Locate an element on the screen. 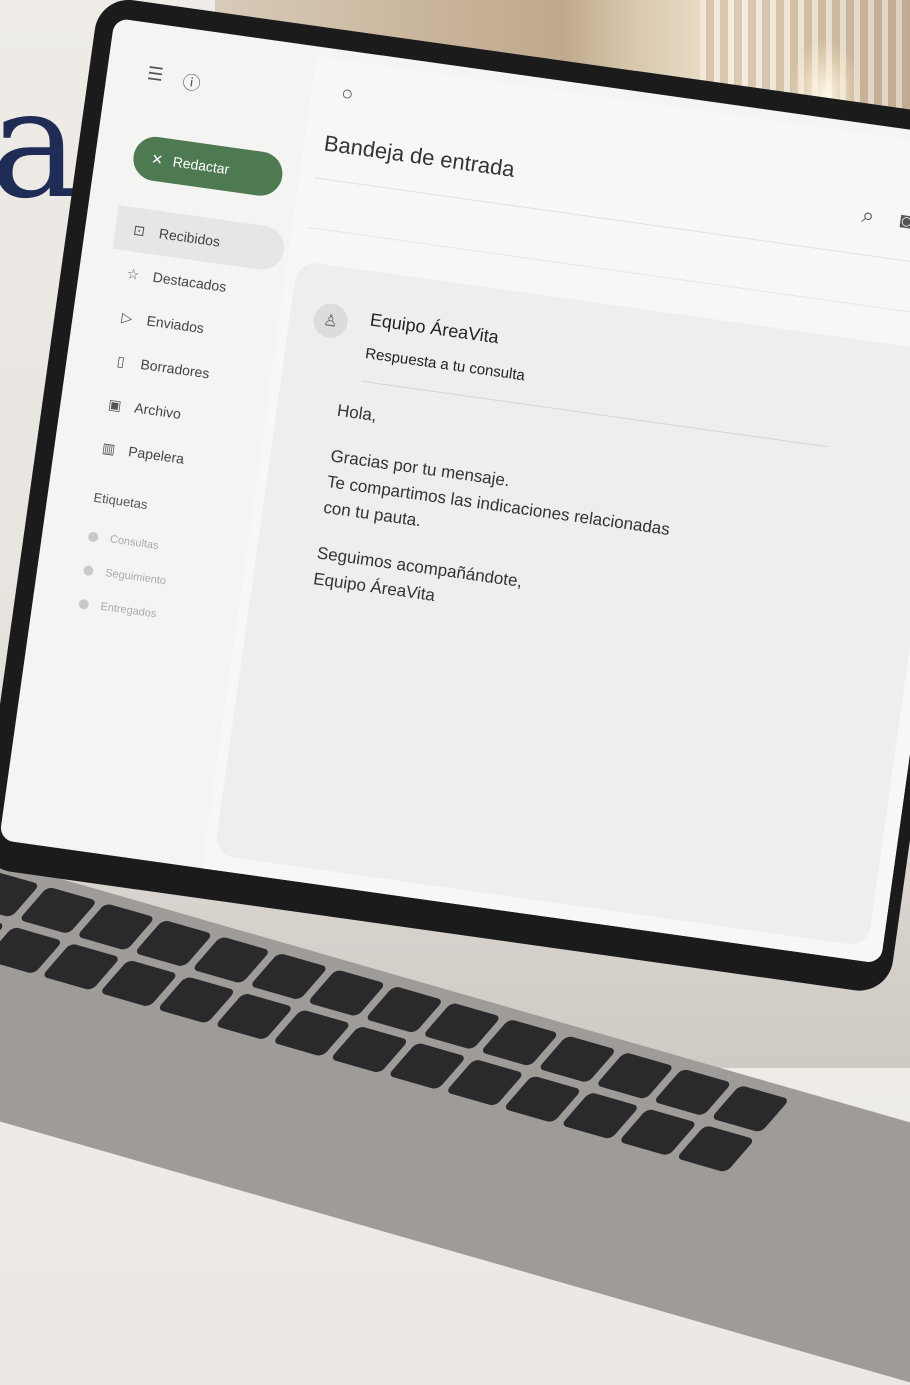 This screenshot has height=1385, width=910. sidebar-item-label: Destacados is located at coordinates (189, 281).